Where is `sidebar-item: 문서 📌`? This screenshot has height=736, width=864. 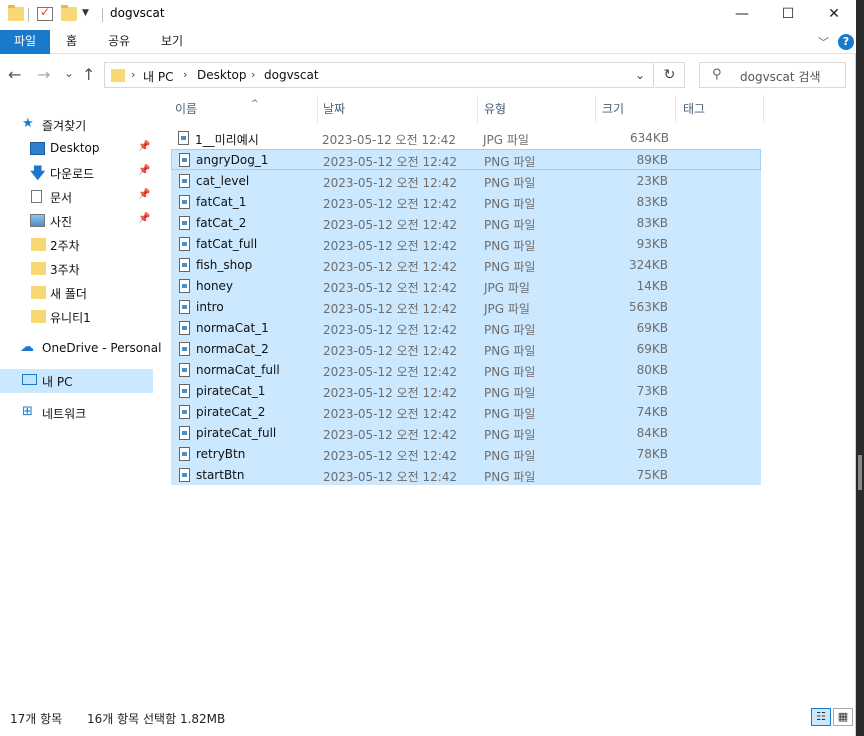 sidebar-item: 문서 📌 is located at coordinates (76, 197).